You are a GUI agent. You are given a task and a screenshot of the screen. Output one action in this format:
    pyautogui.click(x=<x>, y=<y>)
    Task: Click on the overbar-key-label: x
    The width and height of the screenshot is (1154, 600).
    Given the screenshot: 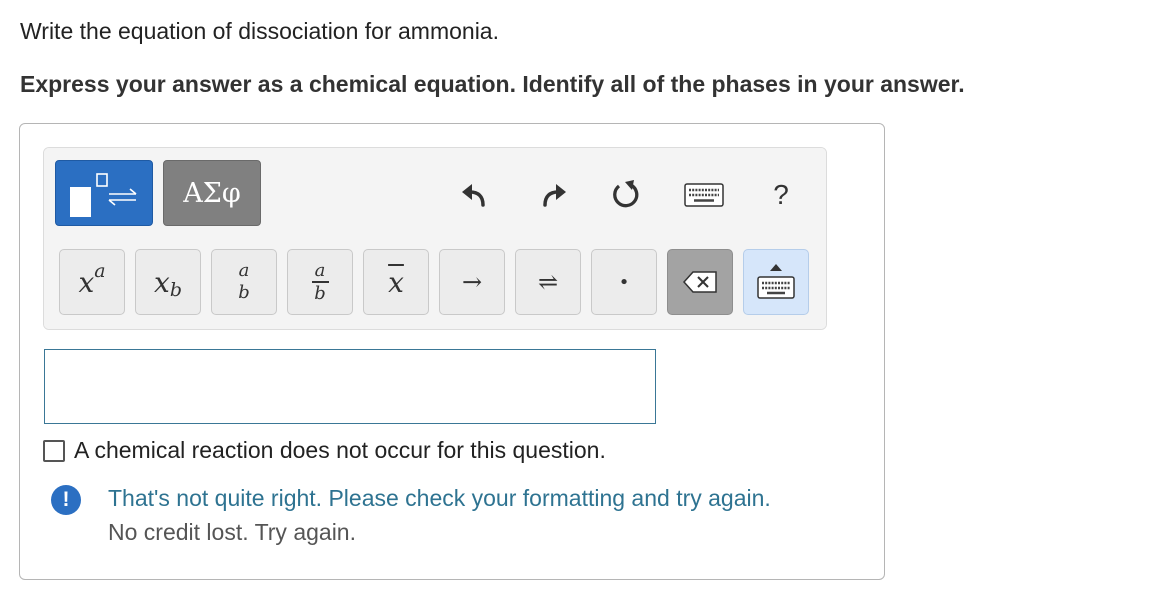 What is the action you would take?
    pyautogui.click(x=396, y=282)
    